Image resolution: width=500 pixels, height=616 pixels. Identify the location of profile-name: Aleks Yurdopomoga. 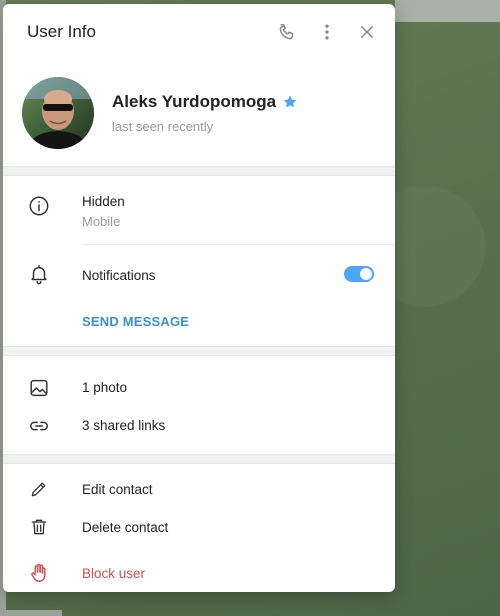
(194, 101).